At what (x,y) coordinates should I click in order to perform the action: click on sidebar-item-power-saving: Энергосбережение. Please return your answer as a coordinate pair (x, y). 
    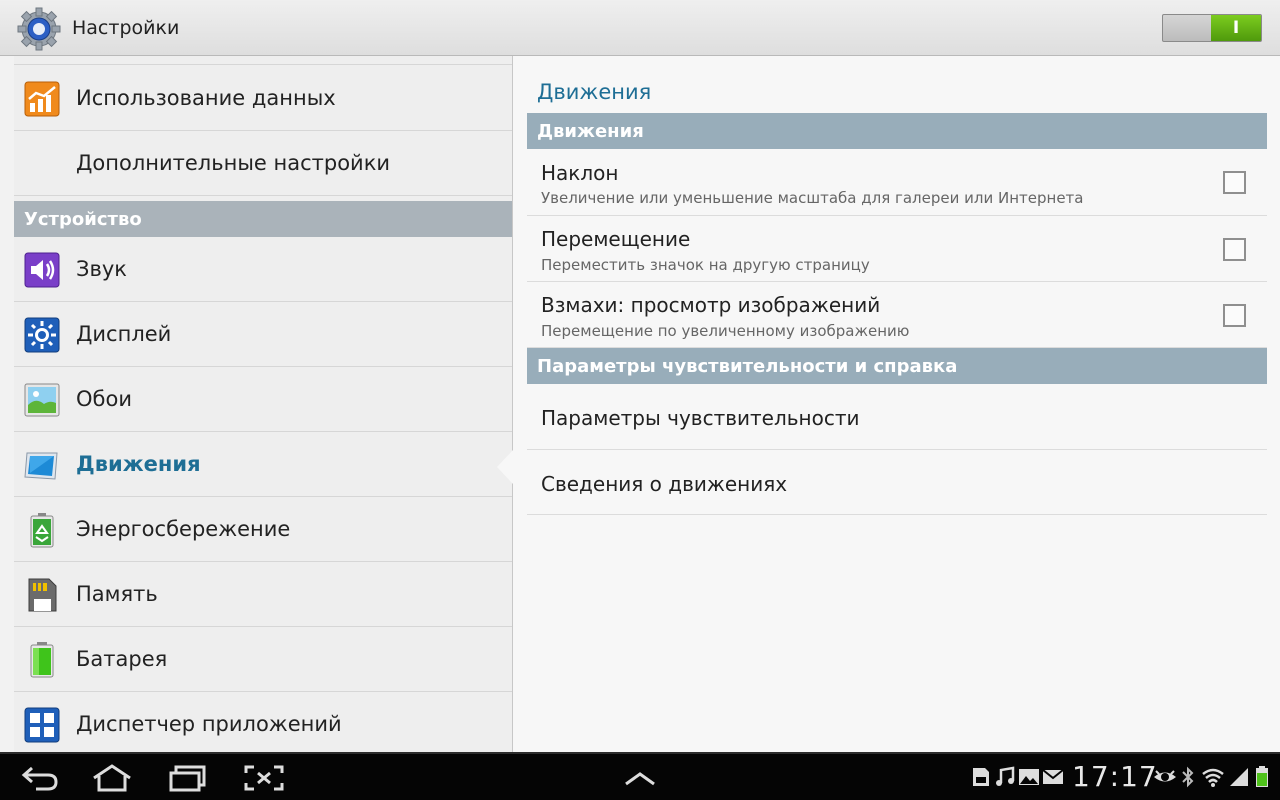
    Looking at the image, I should click on (263, 529).